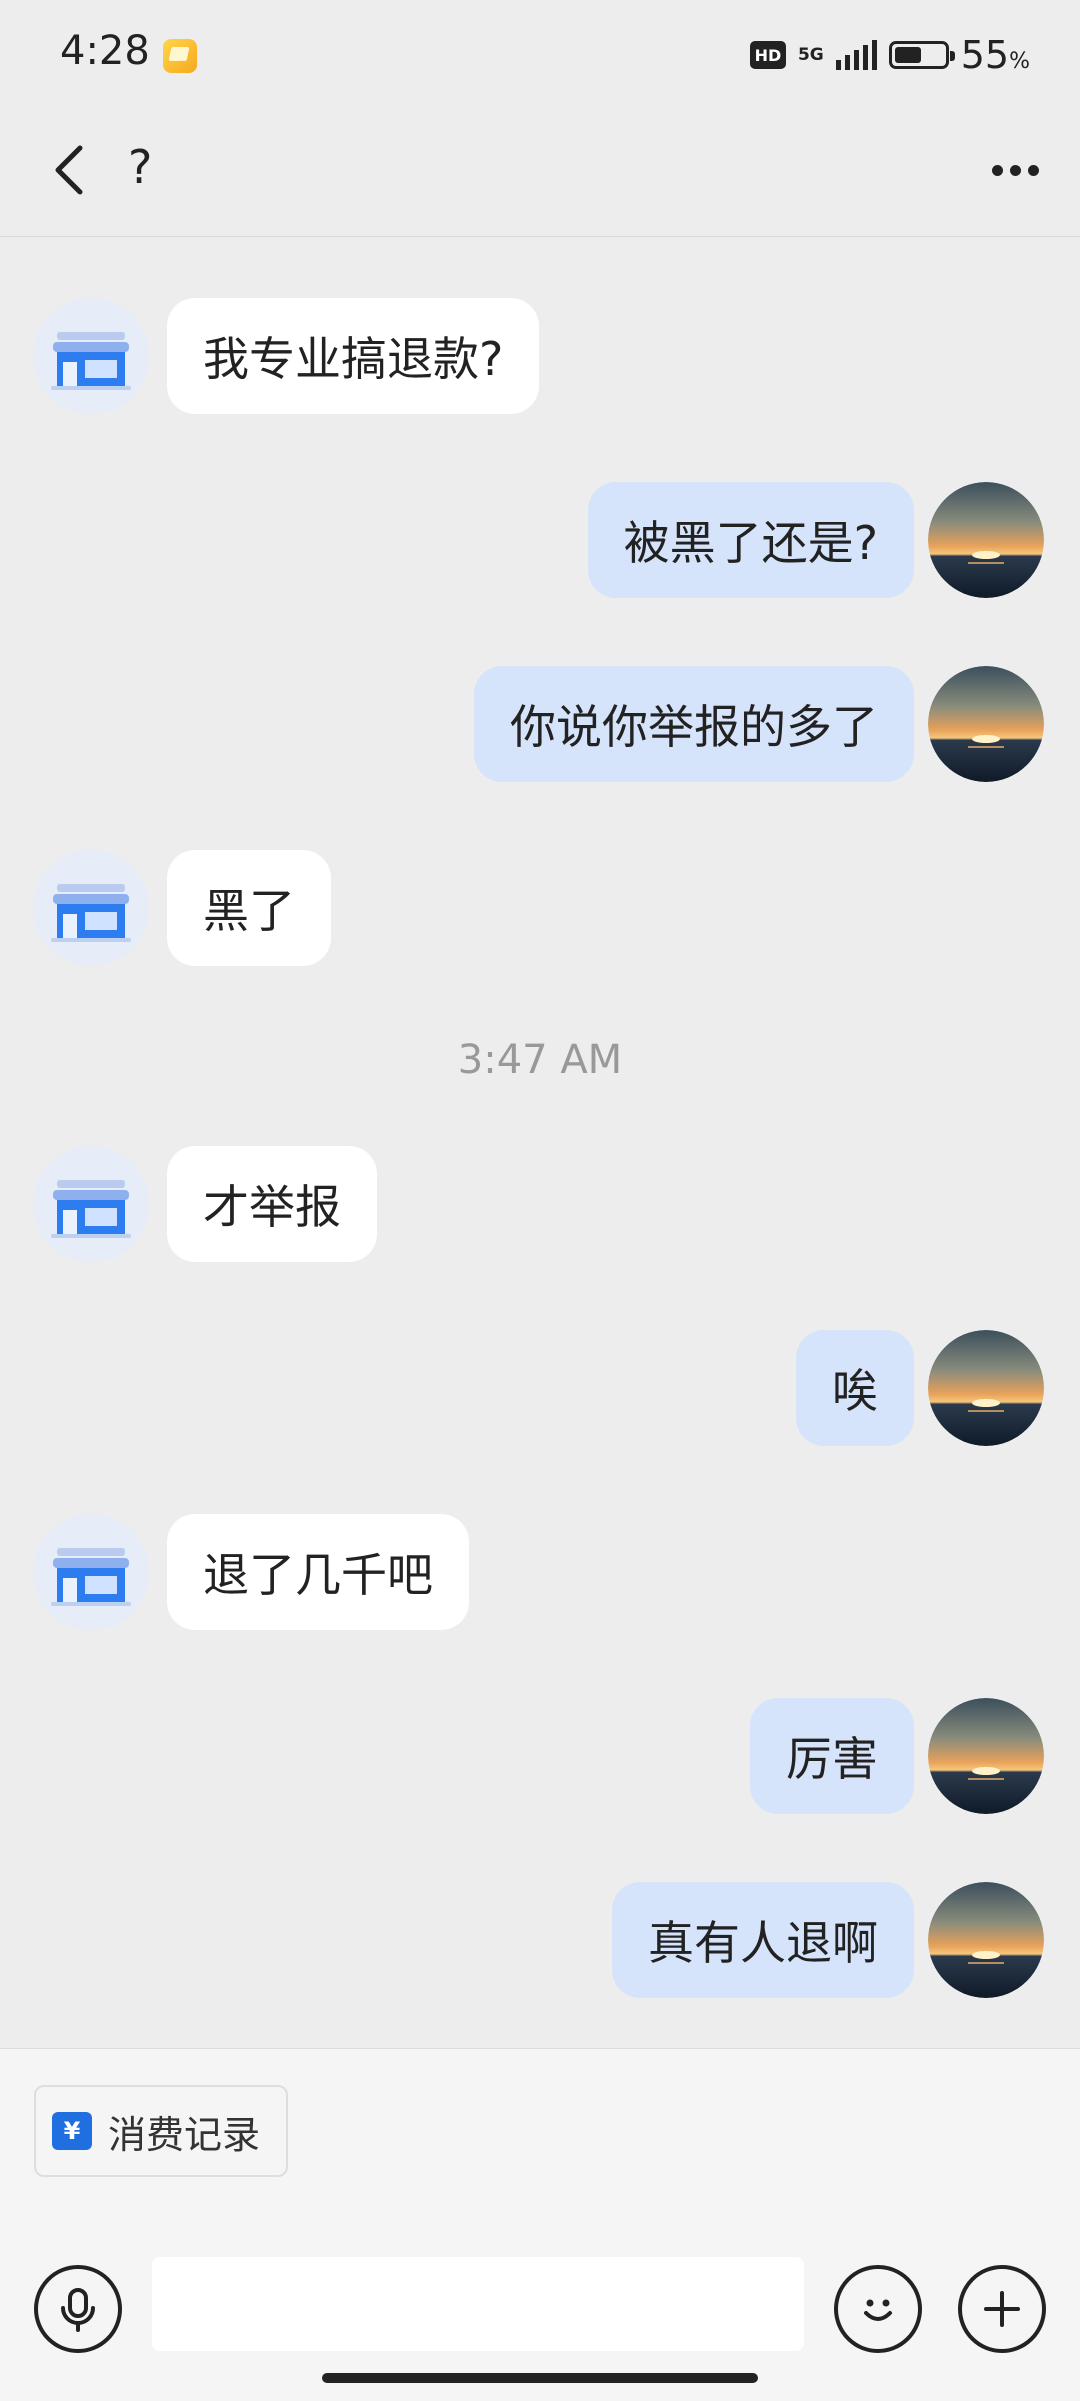  What do you see at coordinates (856, 55) in the screenshot?
I see `signal-icon` at bounding box center [856, 55].